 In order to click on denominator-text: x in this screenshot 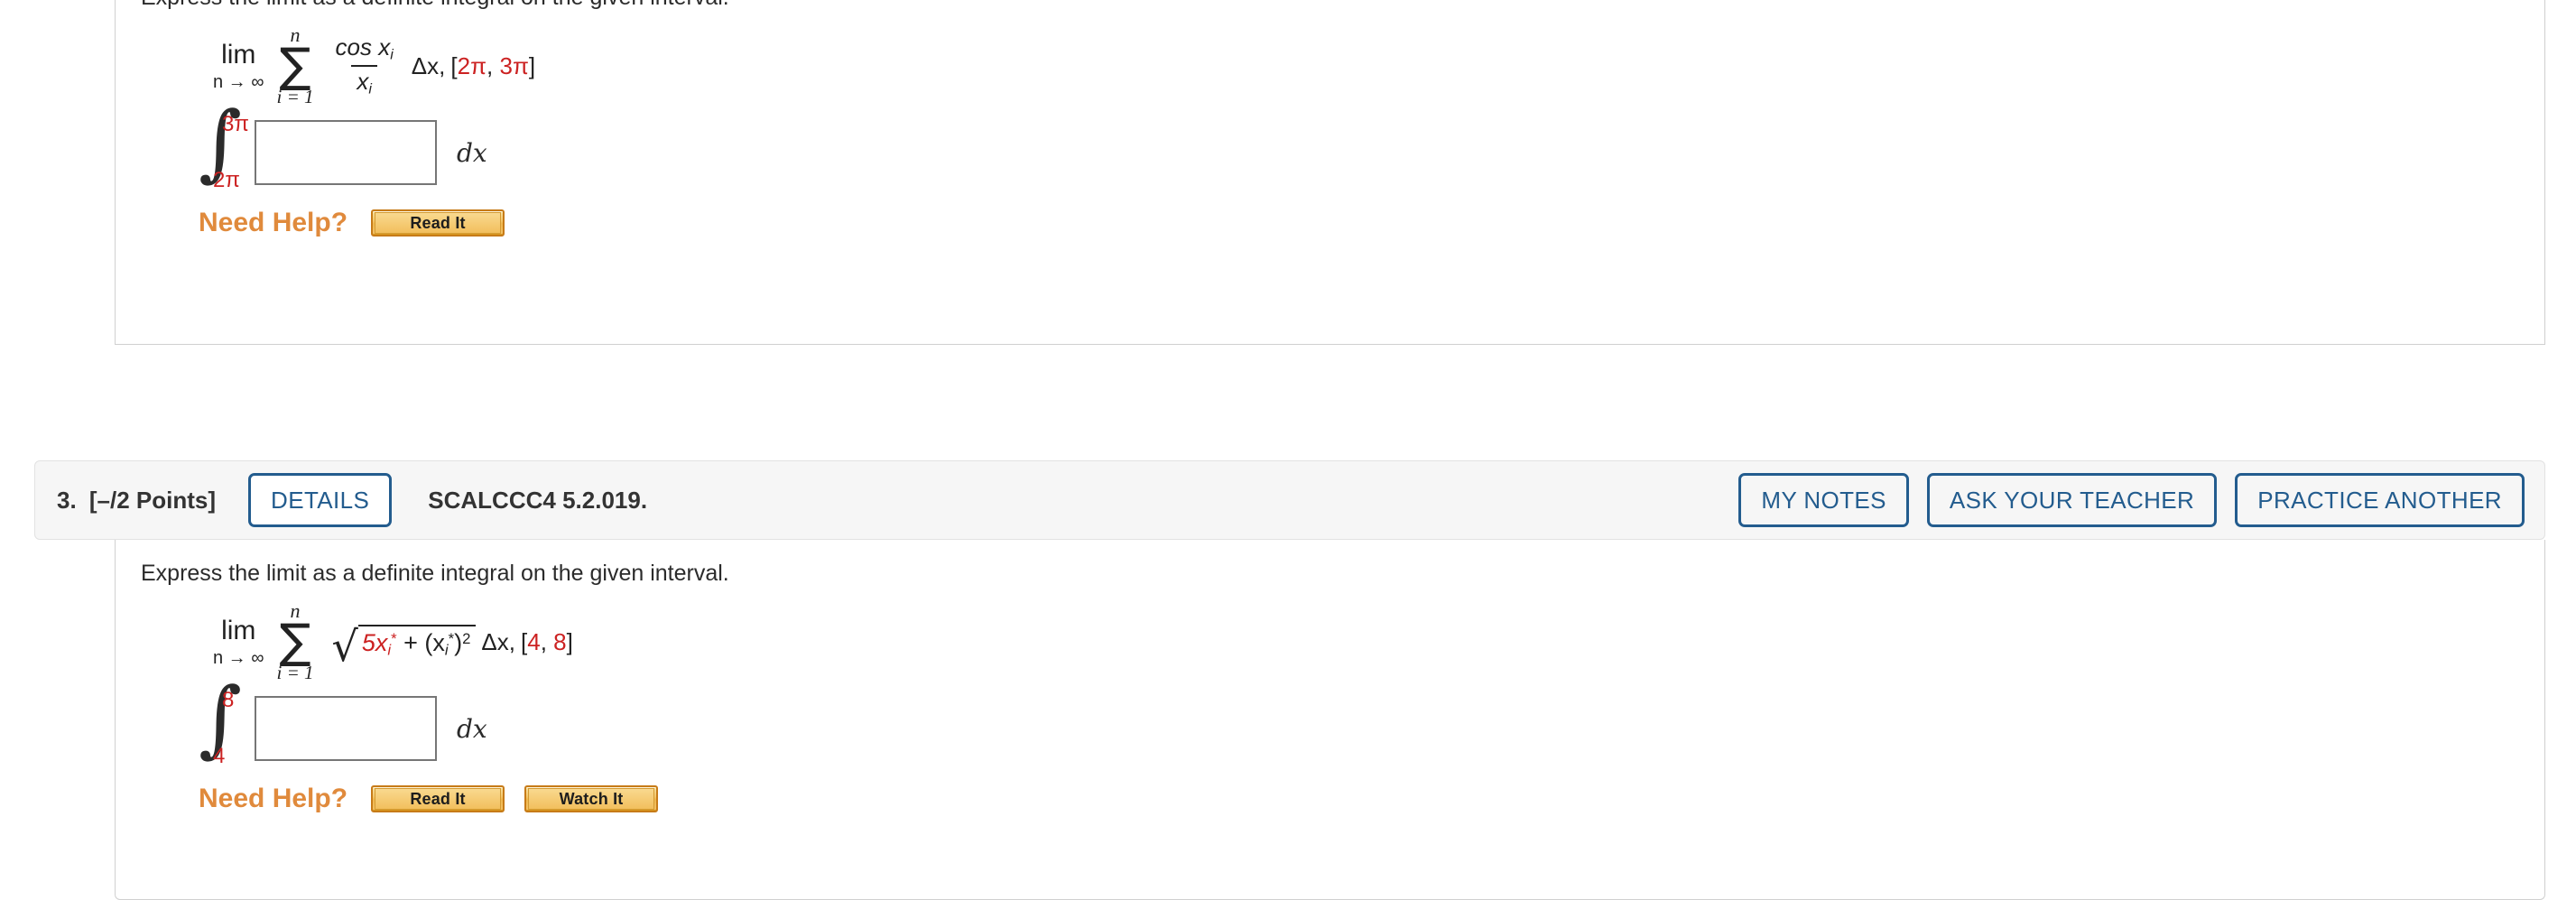, I will do `click(363, 81)`.